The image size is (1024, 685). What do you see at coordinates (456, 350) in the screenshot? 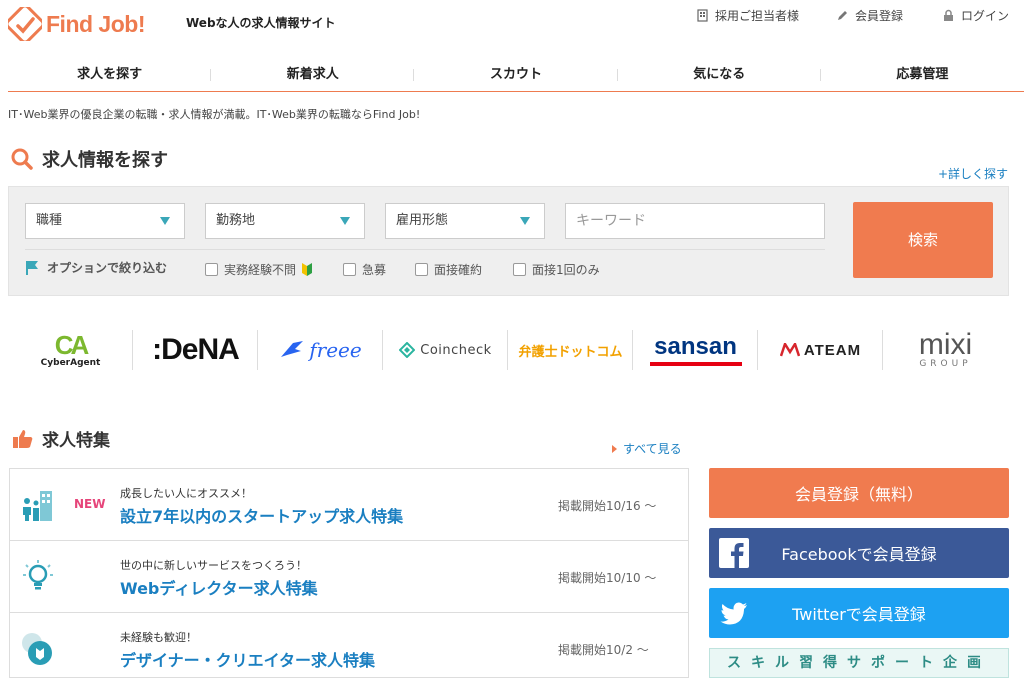
I see `coincheck-name: Coincheck` at bounding box center [456, 350].